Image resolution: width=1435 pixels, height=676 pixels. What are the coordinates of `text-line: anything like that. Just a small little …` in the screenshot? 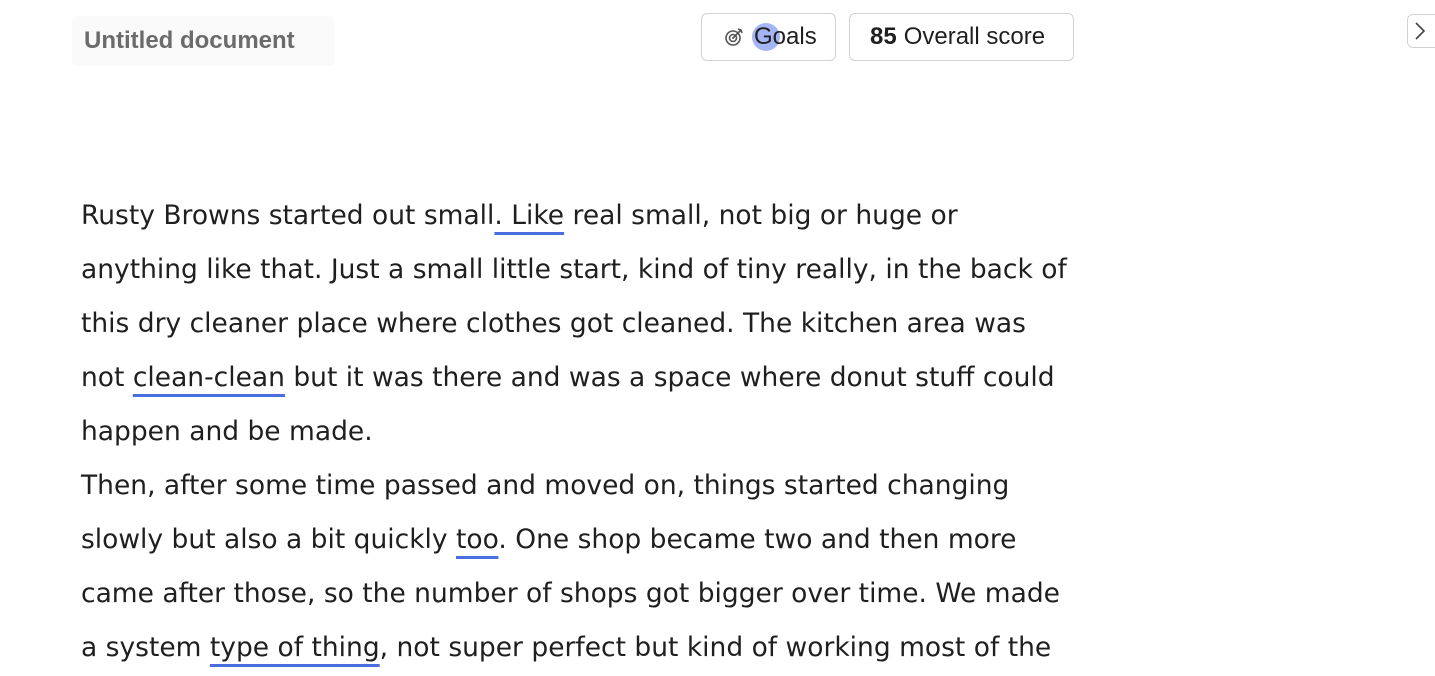 It's located at (574, 269).